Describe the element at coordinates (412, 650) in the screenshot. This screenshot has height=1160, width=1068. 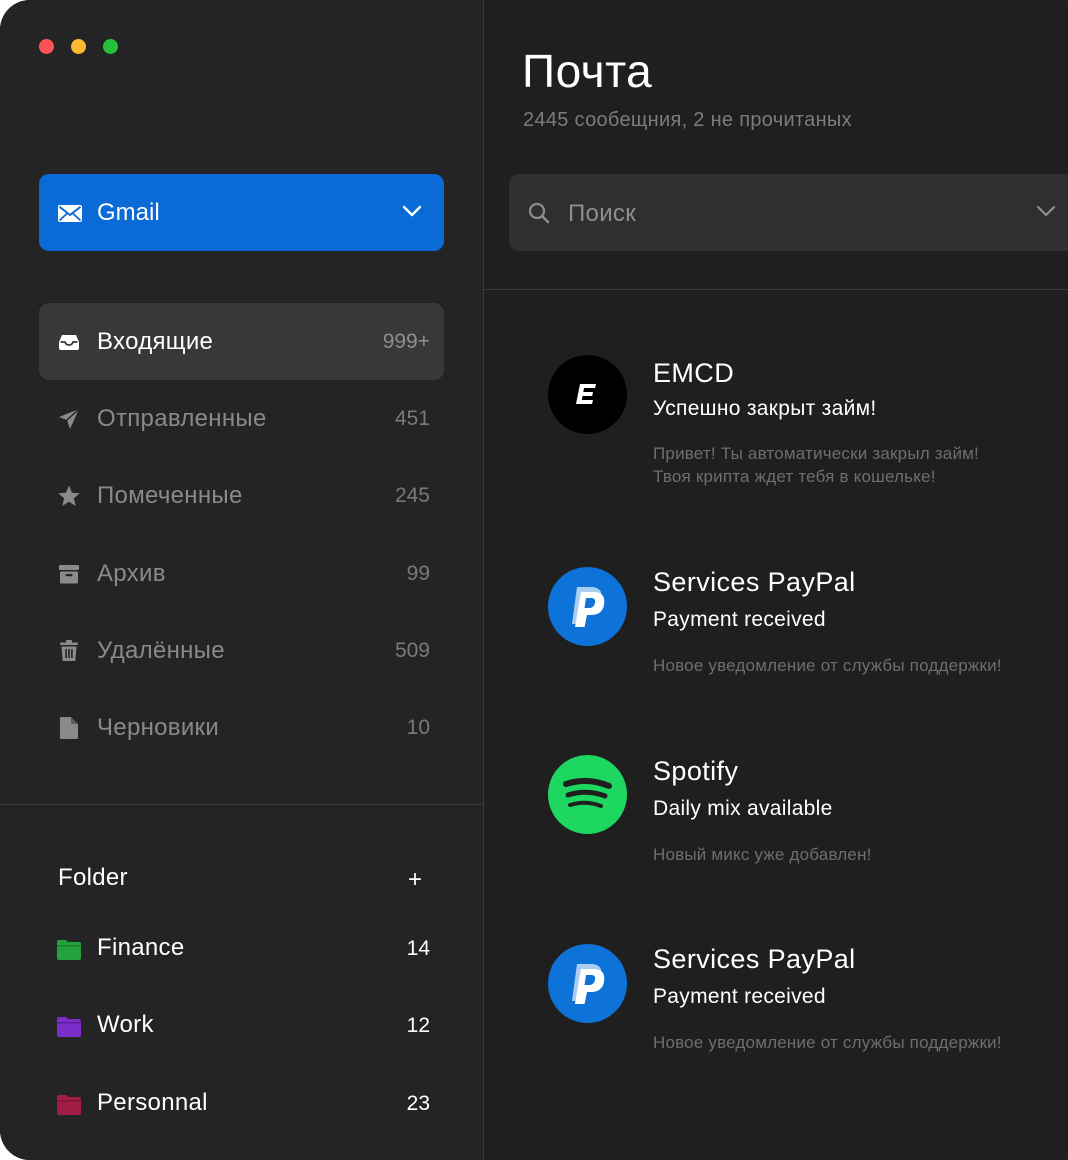
I see `sidebar-item-count: 509` at that location.